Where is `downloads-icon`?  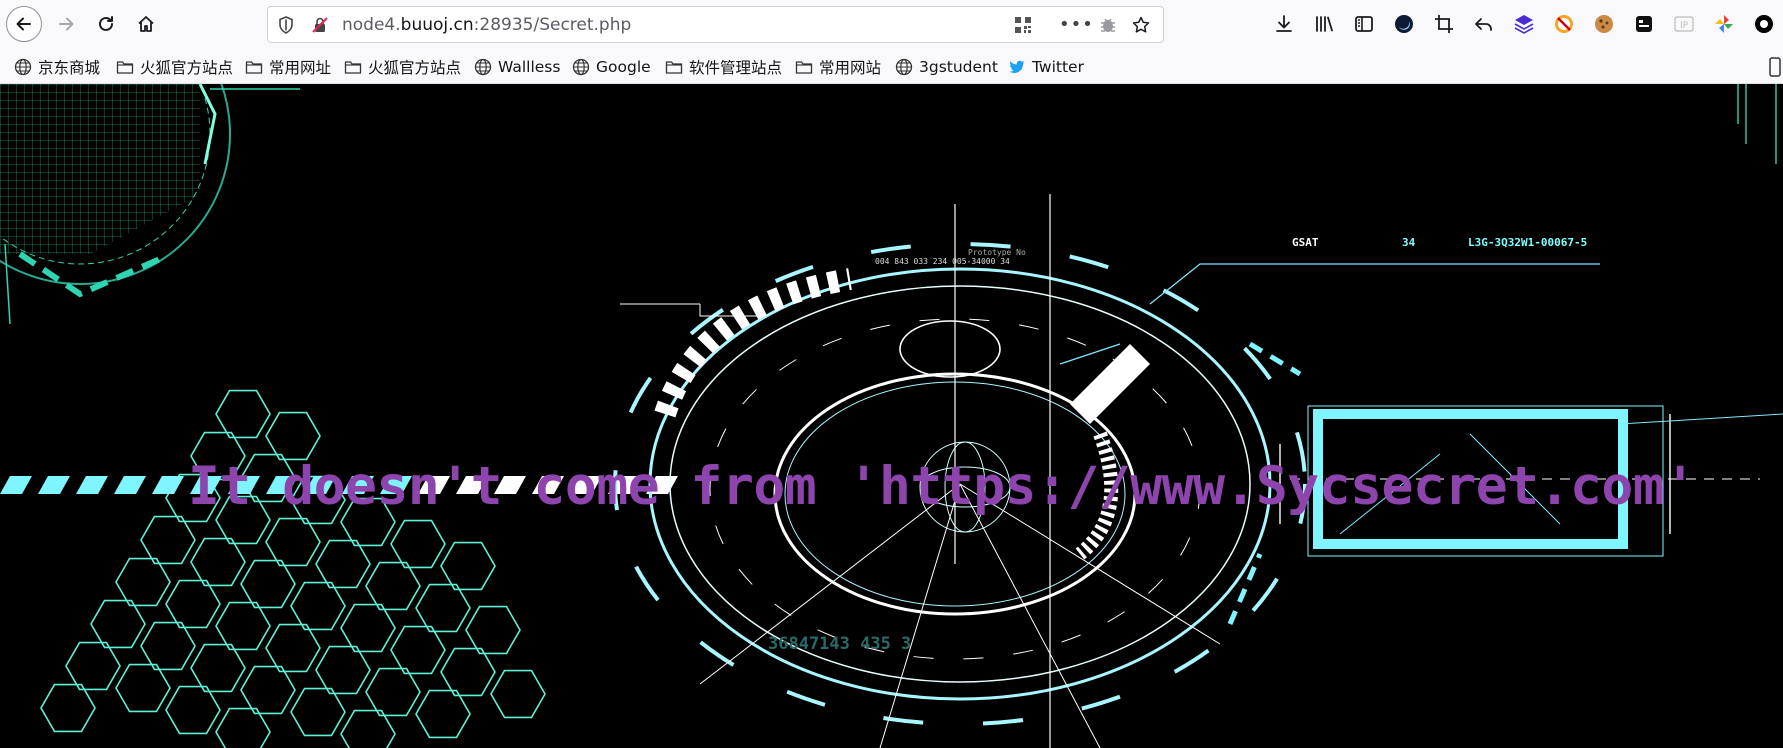 downloads-icon is located at coordinates (1284, 24).